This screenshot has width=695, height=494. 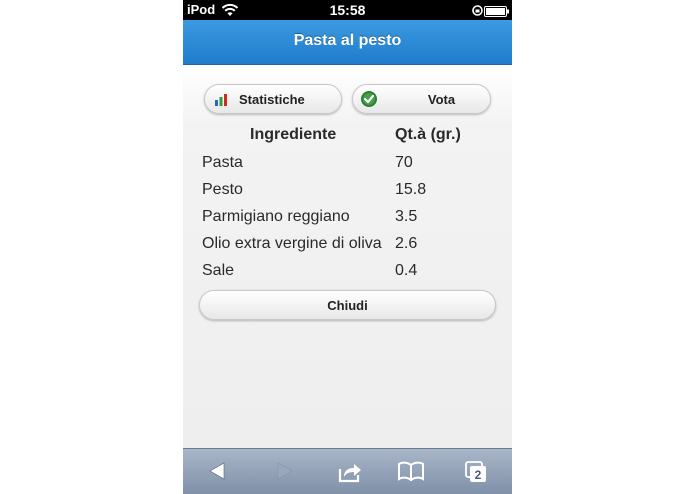 What do you see at coordinates (217, 473) in the screenshot?
I see `back-icon` at bounding box center [217, 473].